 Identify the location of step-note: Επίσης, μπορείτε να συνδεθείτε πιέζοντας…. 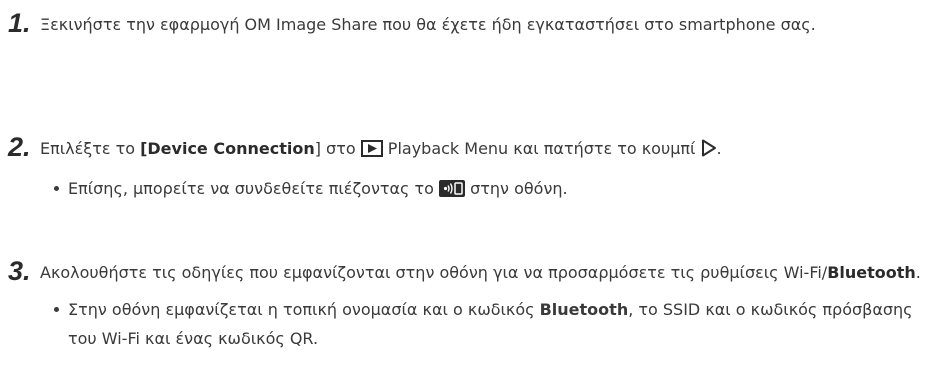
(491, 190).